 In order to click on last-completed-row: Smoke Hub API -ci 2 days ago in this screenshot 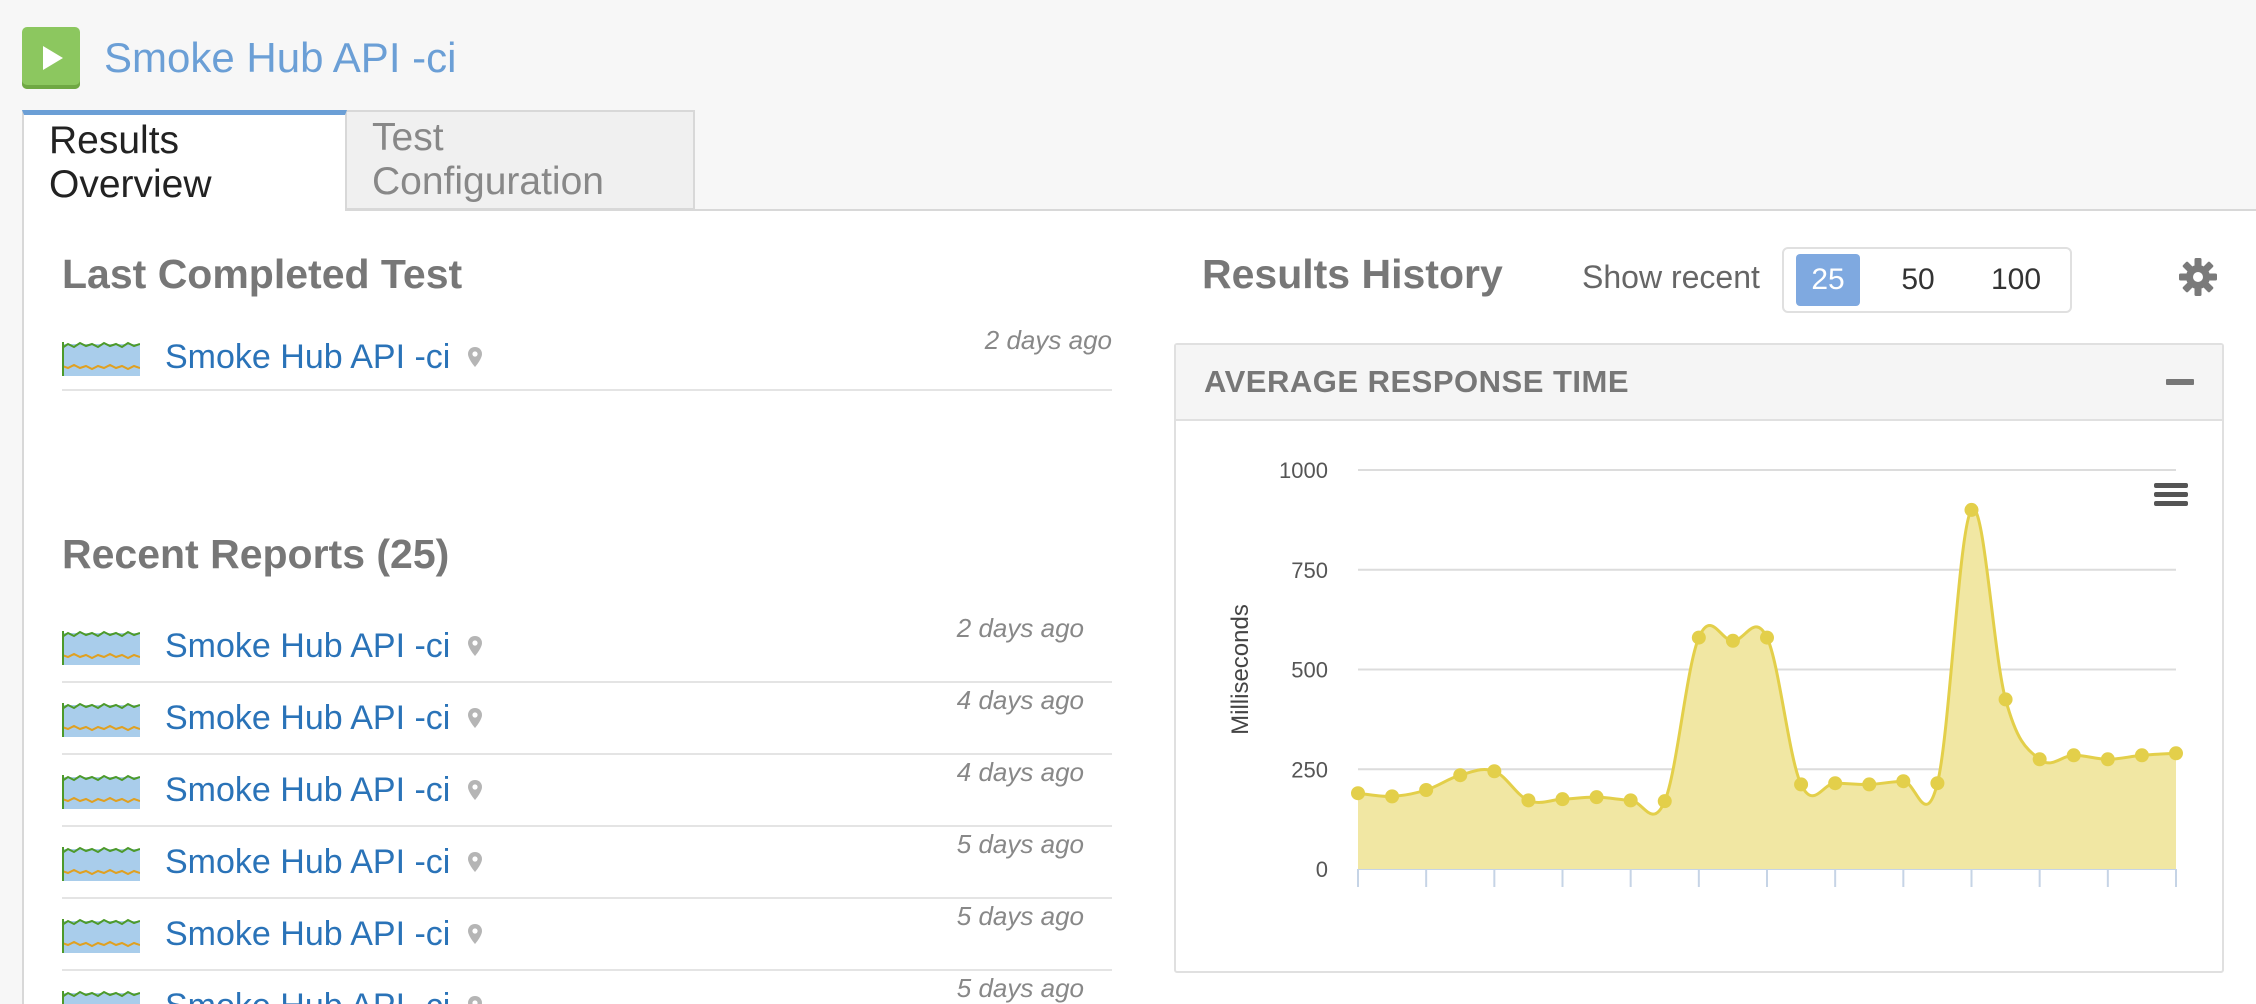, I will do `click(587, 357)`.